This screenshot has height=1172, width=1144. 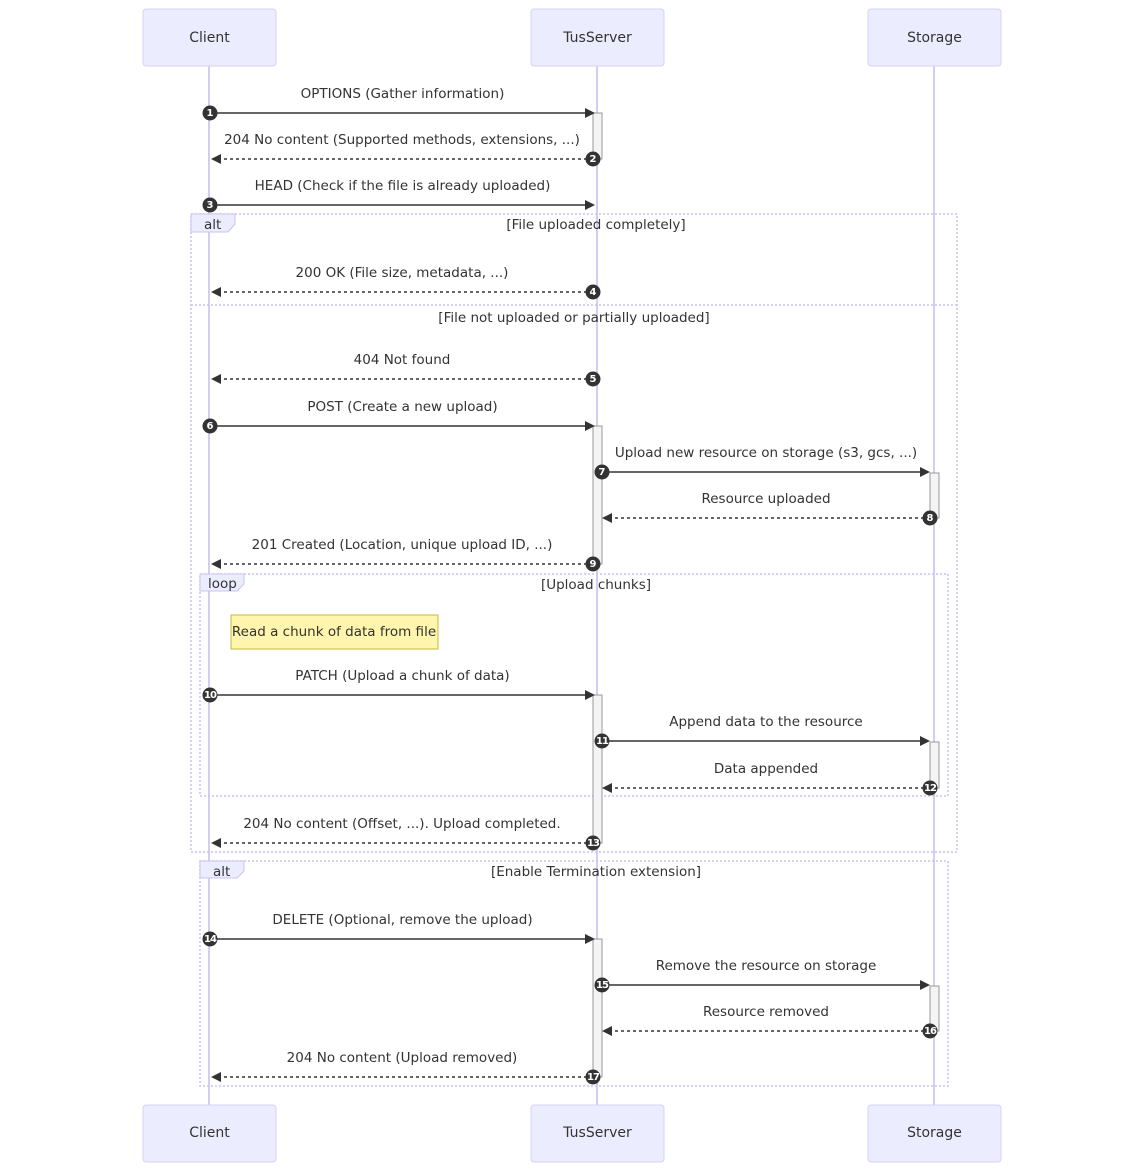 What do you see at coordinates (406, 282) in the screenshot?
I see `message-4: 200 OK (File size, metadata, ...) 4` at bounding box center [406, 282].